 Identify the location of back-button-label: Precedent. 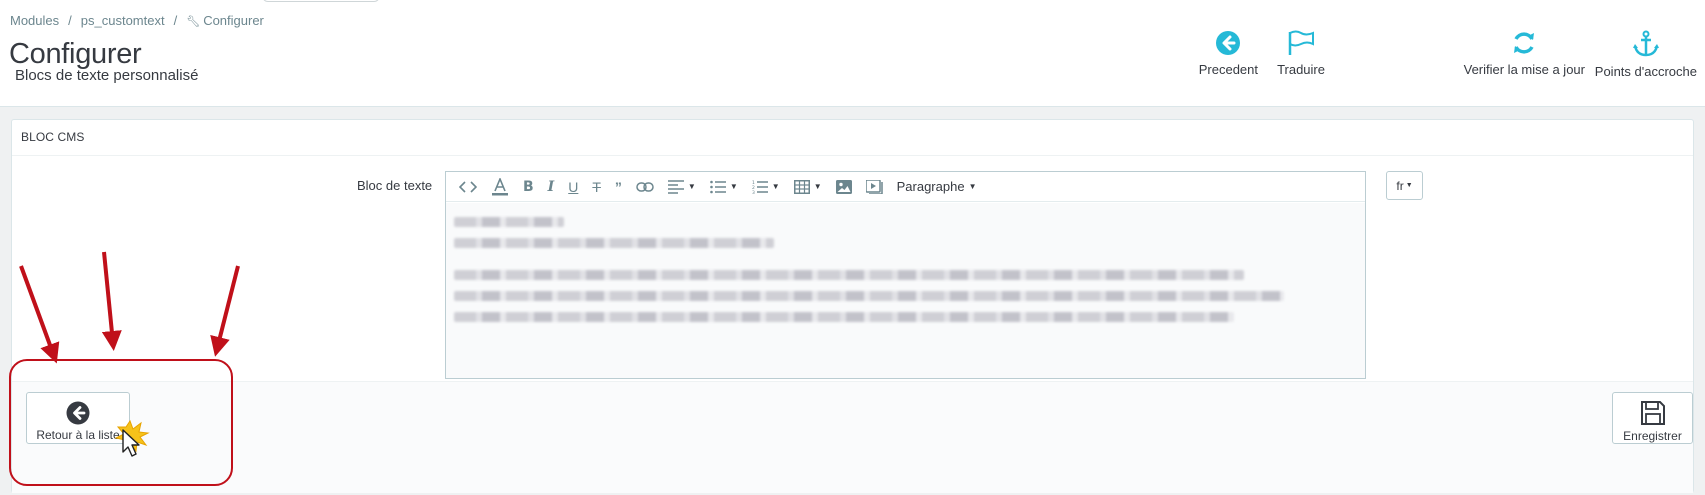
(1228, 69).